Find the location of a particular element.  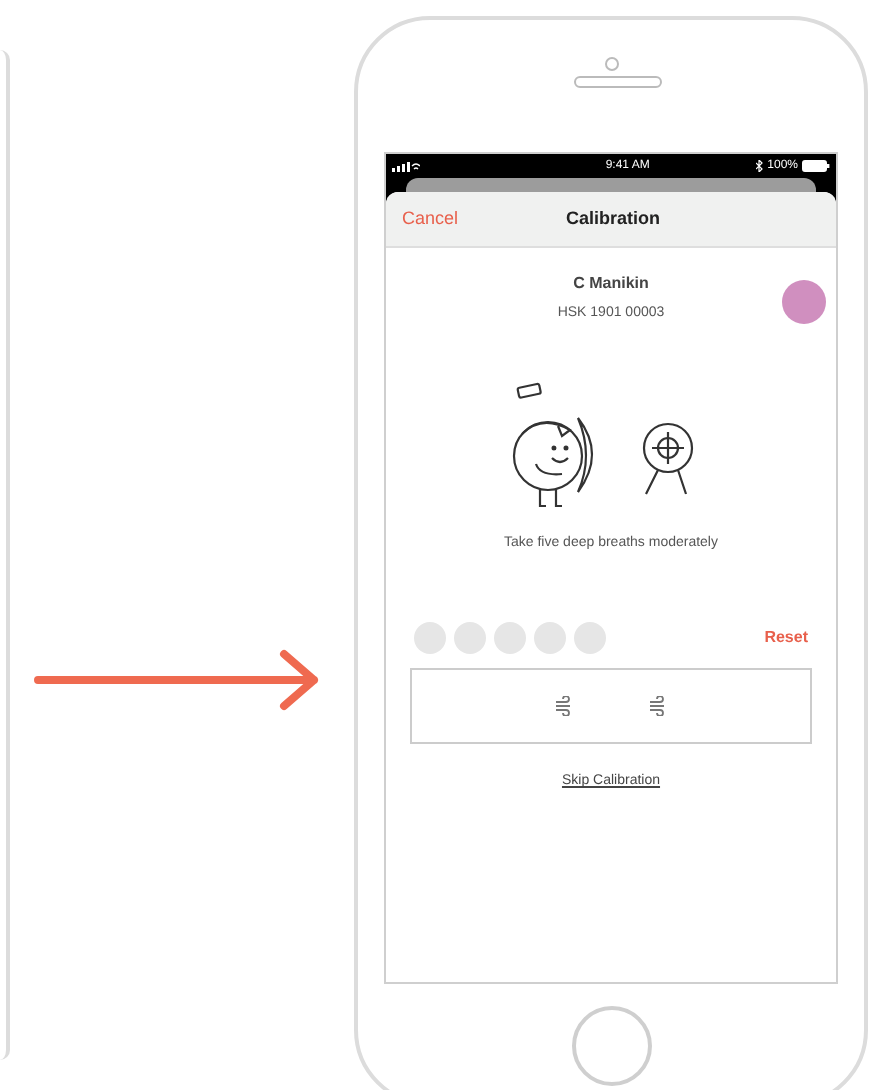

camera-icon is located at coordinates (611, 64).